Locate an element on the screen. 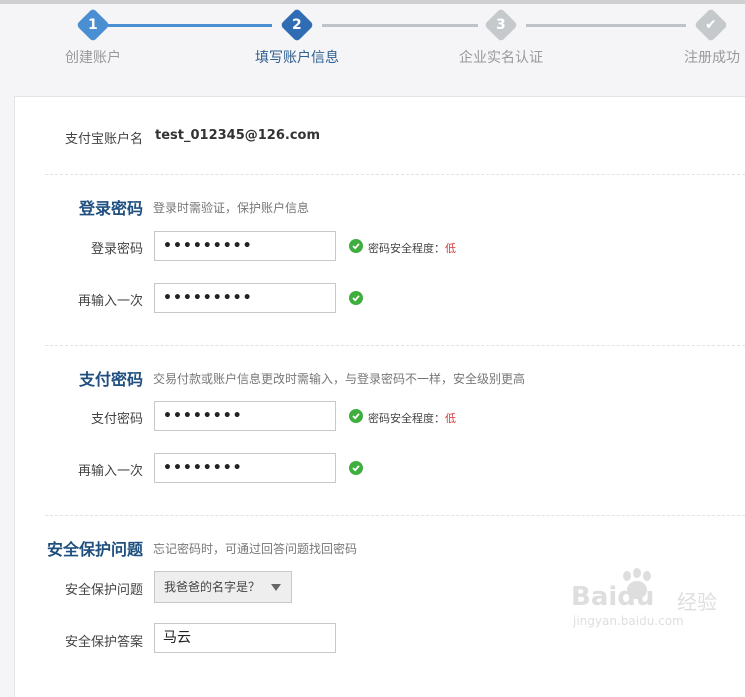 This screenshot has width=745, height=697. pay-section-title: 支付密码 is located at coordinates (111, 379).